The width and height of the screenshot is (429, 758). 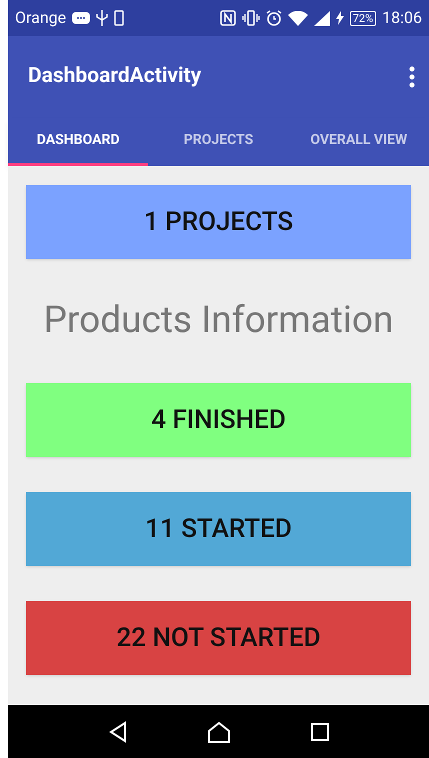 I want to click on card-label: 1 PROJECTS, so click(x=219, y=222).